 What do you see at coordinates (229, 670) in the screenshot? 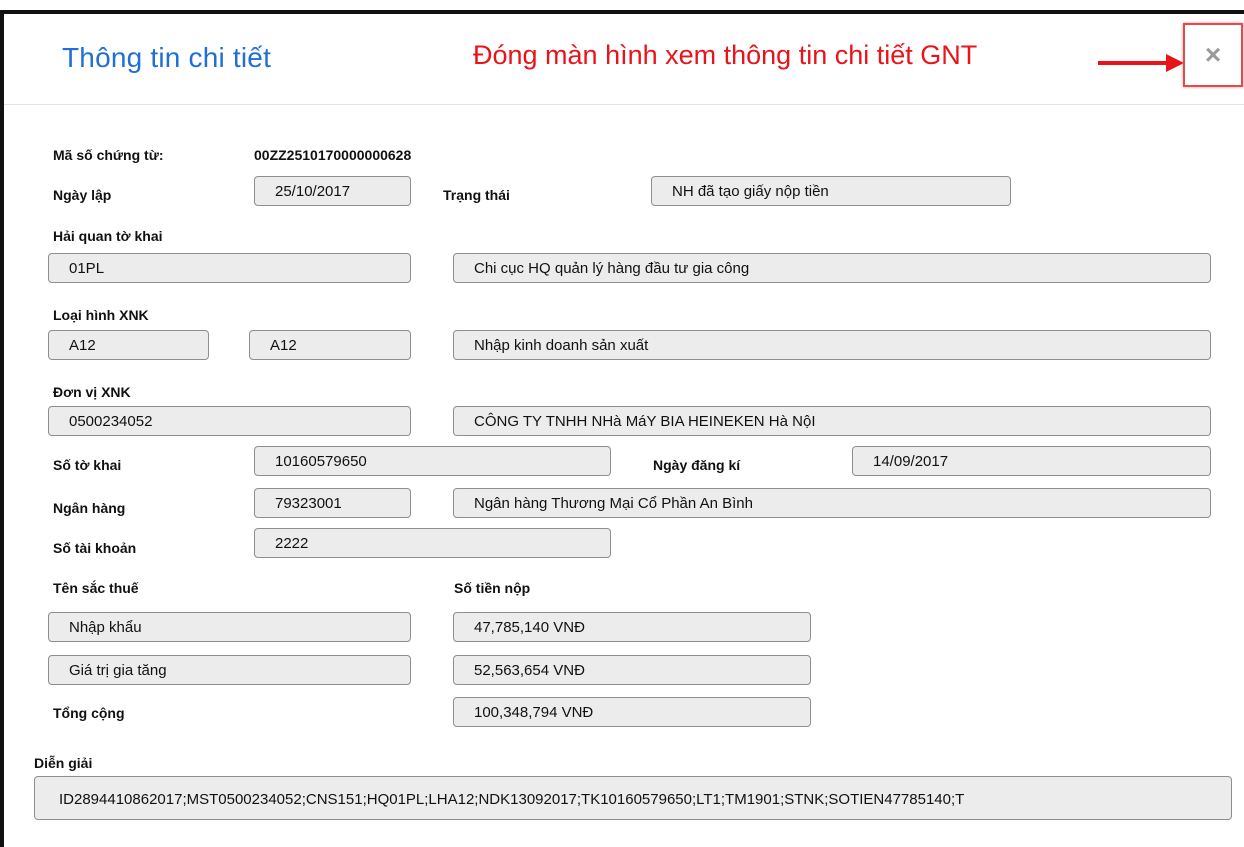
I see `tax-type-field: Giá trị gia tăng` at bounding box center [229, 670].